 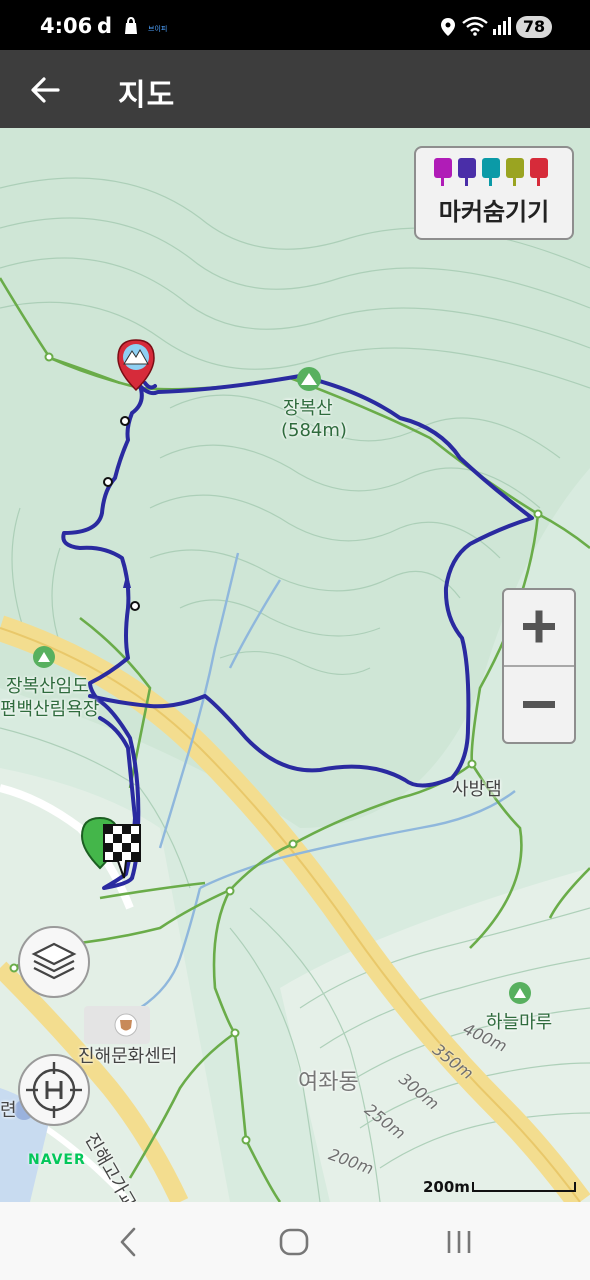 What do you see at coordinates (491, 172) in the screenshot?
I see `pen-marker-icon` at bounding box center [491, 172].